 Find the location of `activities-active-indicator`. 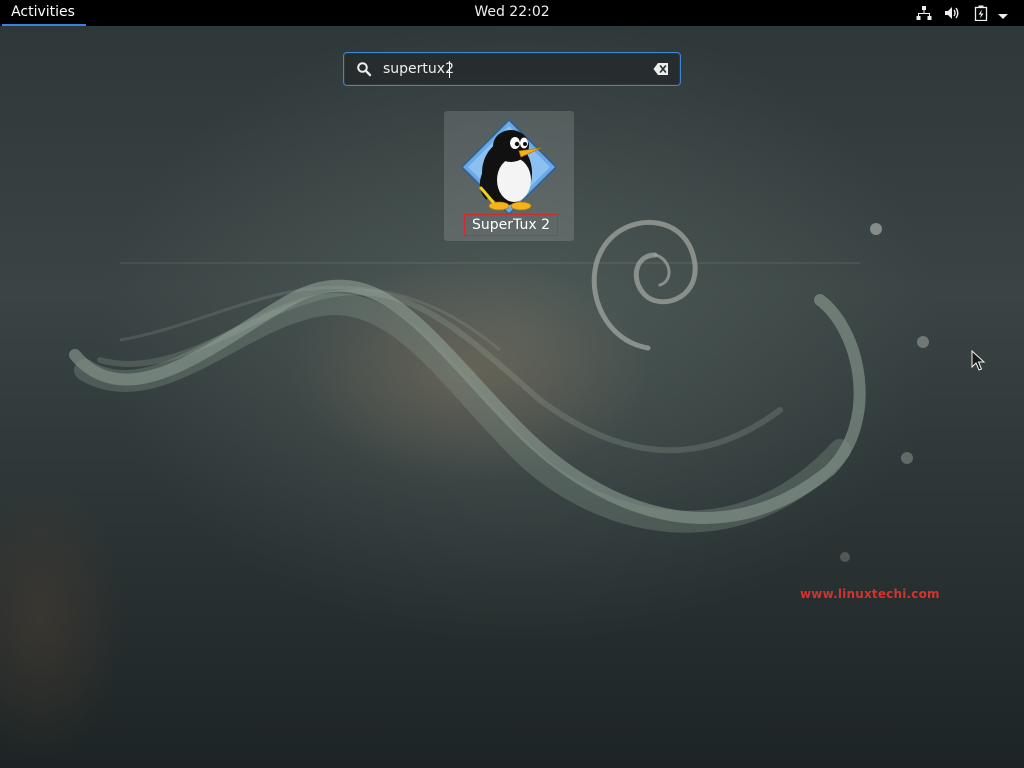

activities-active-indicator is located at coordinates (44, 25).